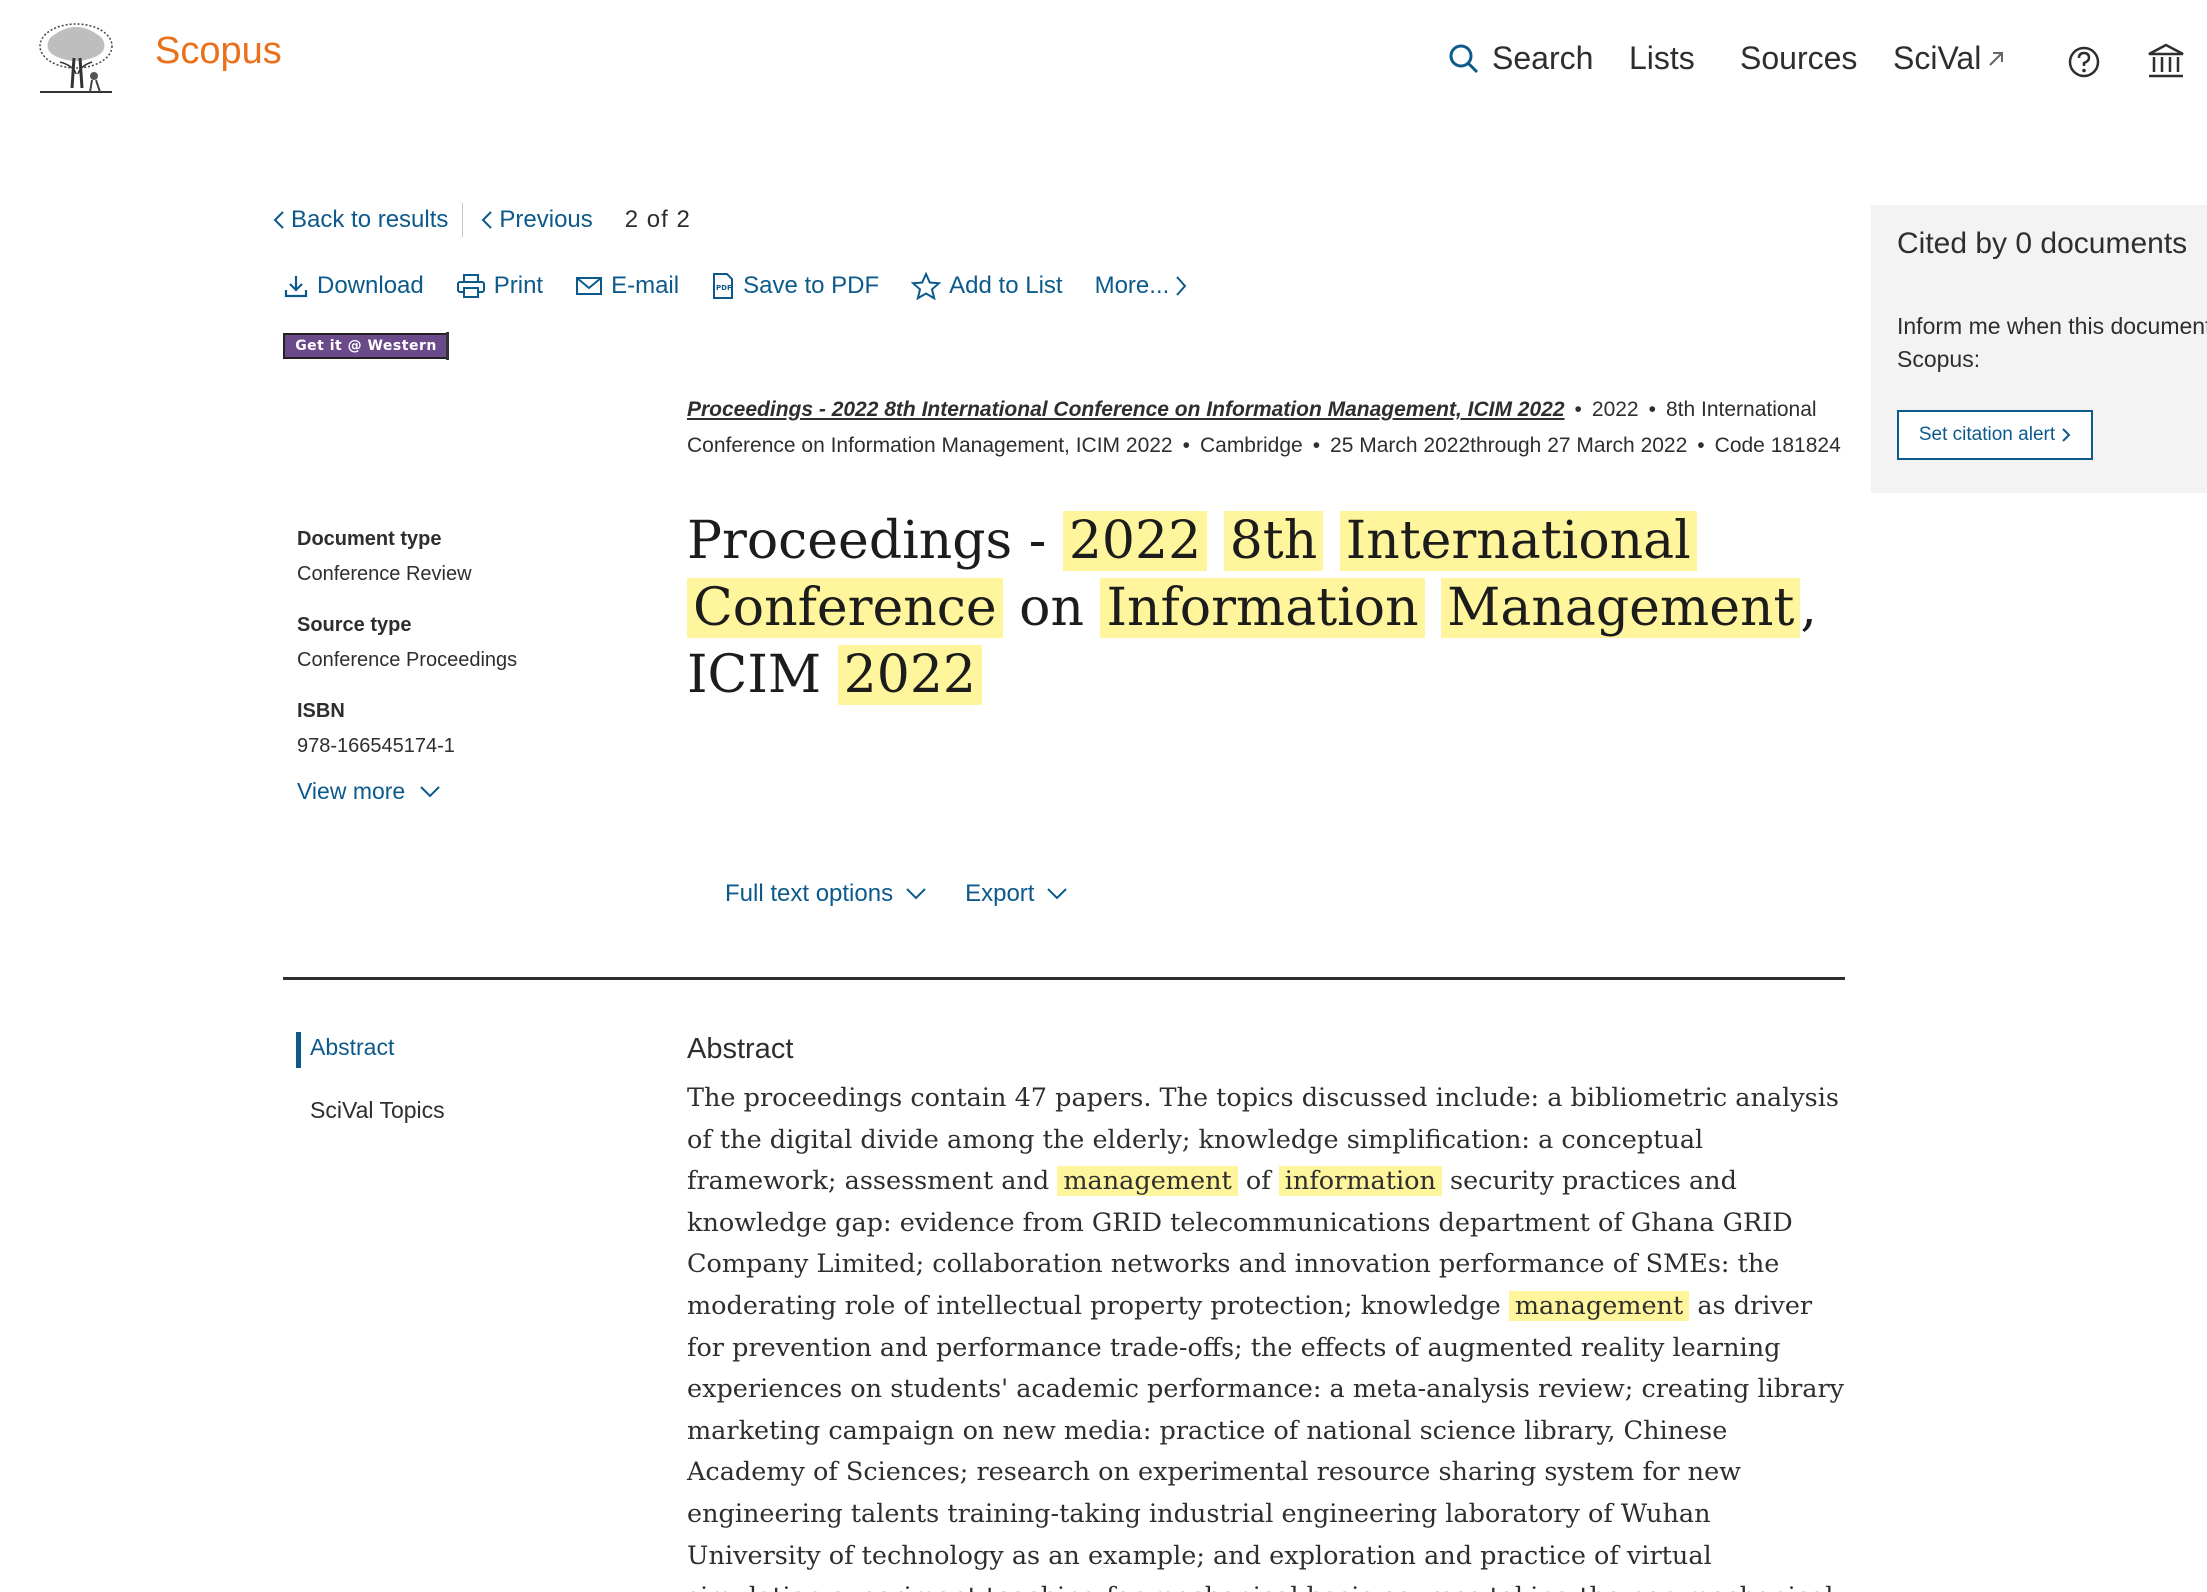 This screenshot has height=1592, width=2207. I want to click on get-it-border, so click(447, 346).